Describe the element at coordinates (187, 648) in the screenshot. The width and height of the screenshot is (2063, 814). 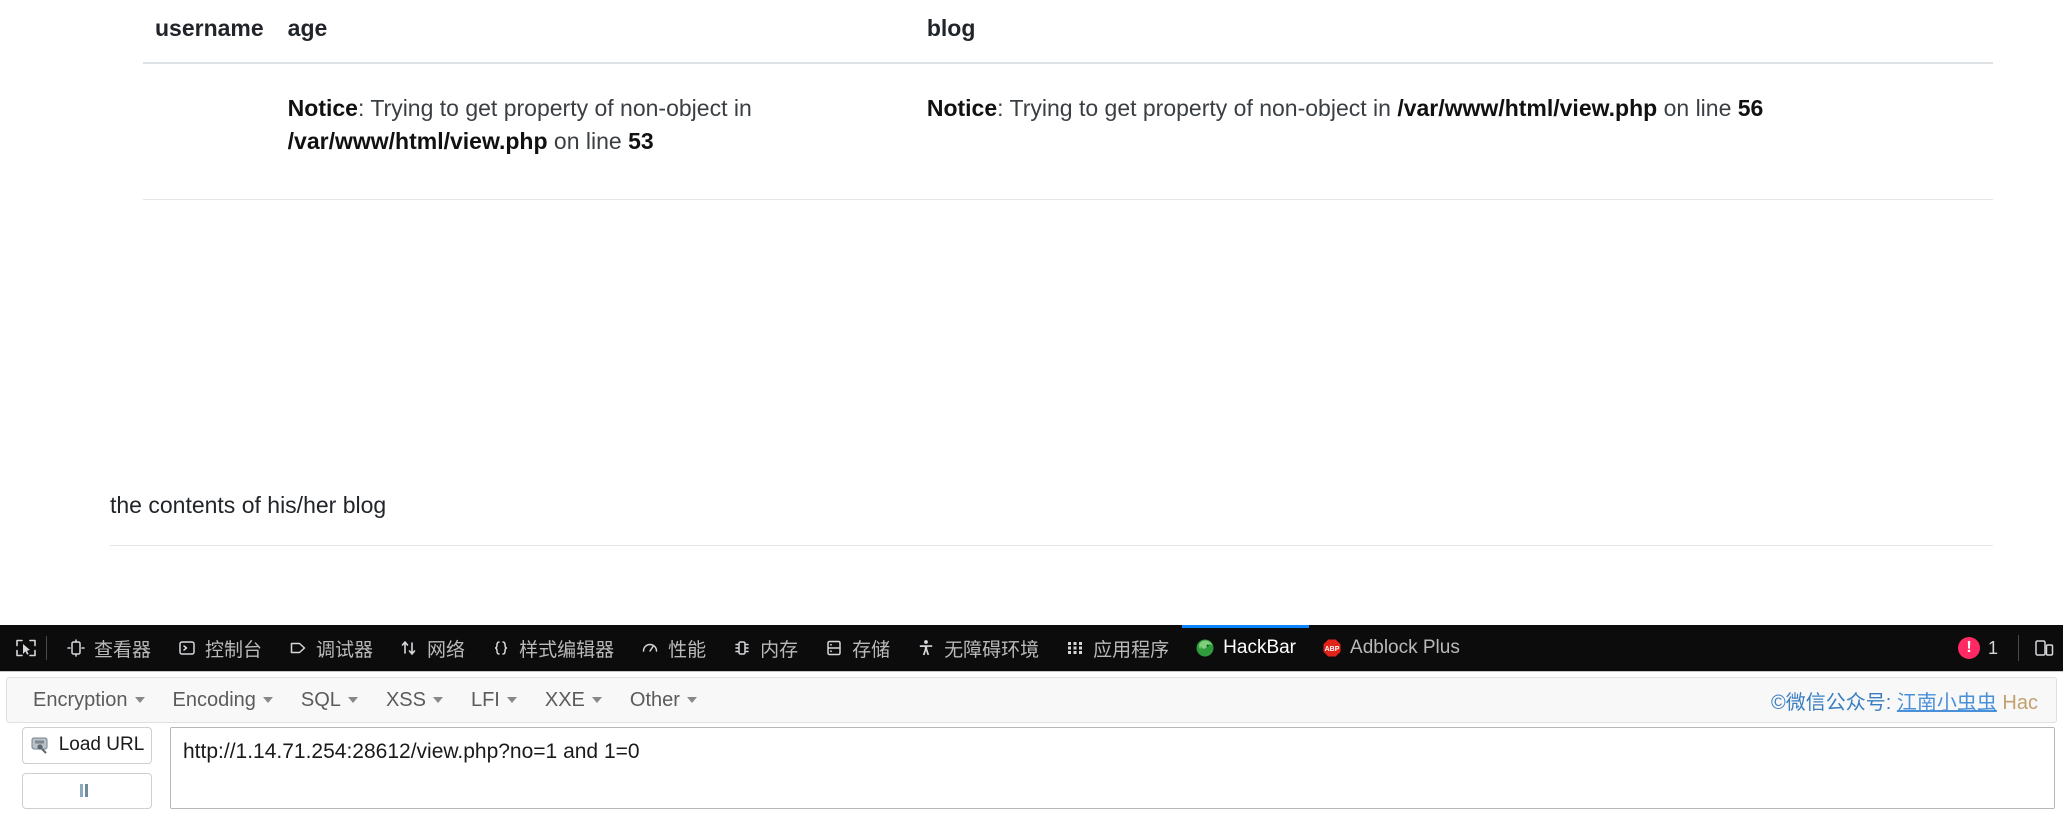
I see `console-icon` at that location.